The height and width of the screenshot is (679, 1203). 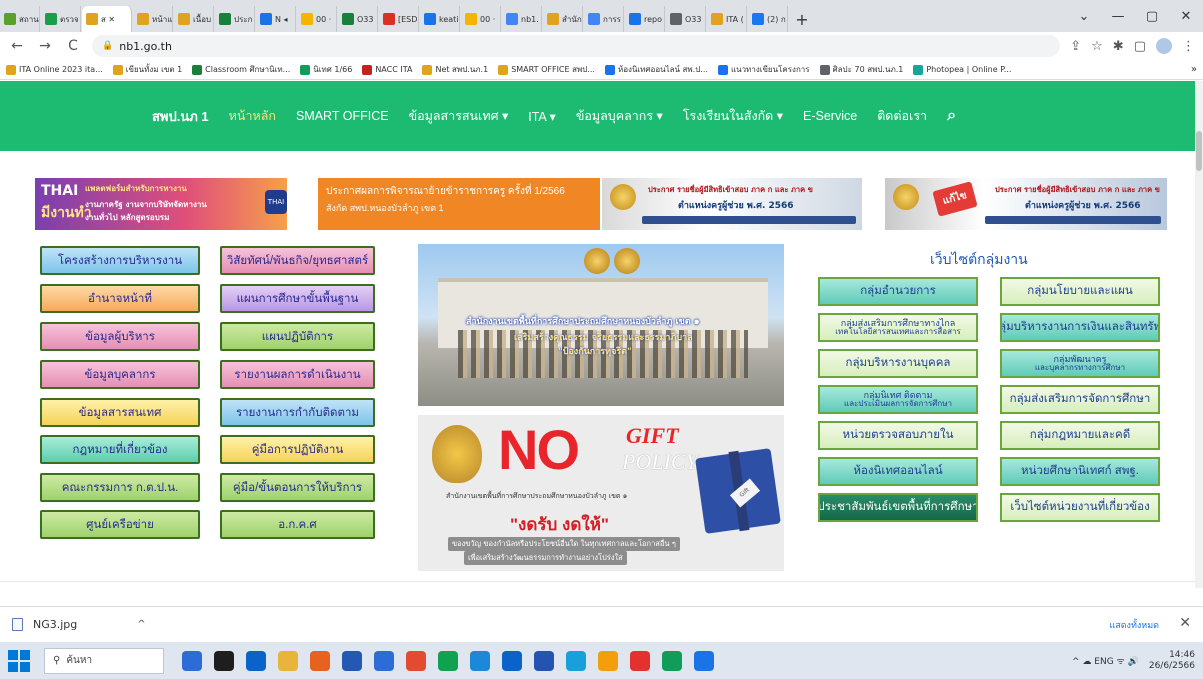 What do you see at coordinates (1097, 46) in the screenshot?
I see `bookmark-star-icon: ☆` at bounding box center [1097, 46].